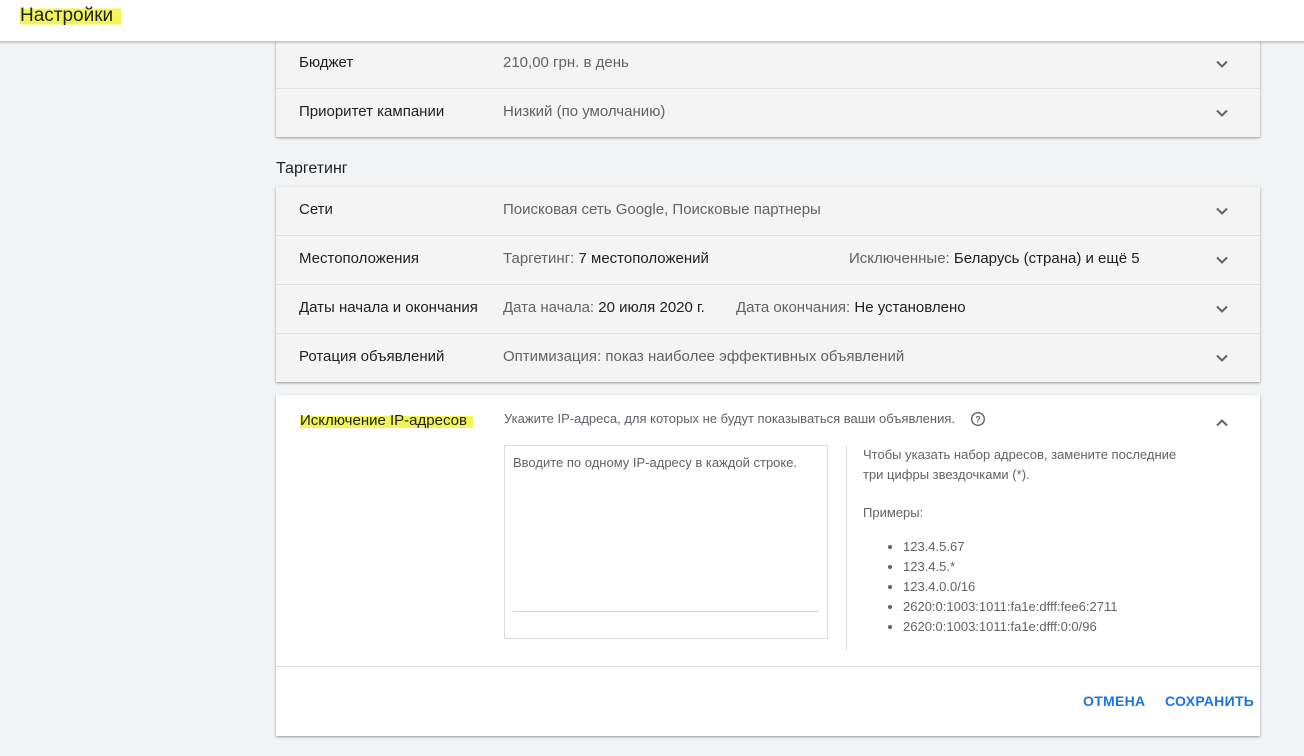 This screenshot has height=756, width=1304. I want to click on example-item: 123.4.0.0/16, so click(1010, 587).